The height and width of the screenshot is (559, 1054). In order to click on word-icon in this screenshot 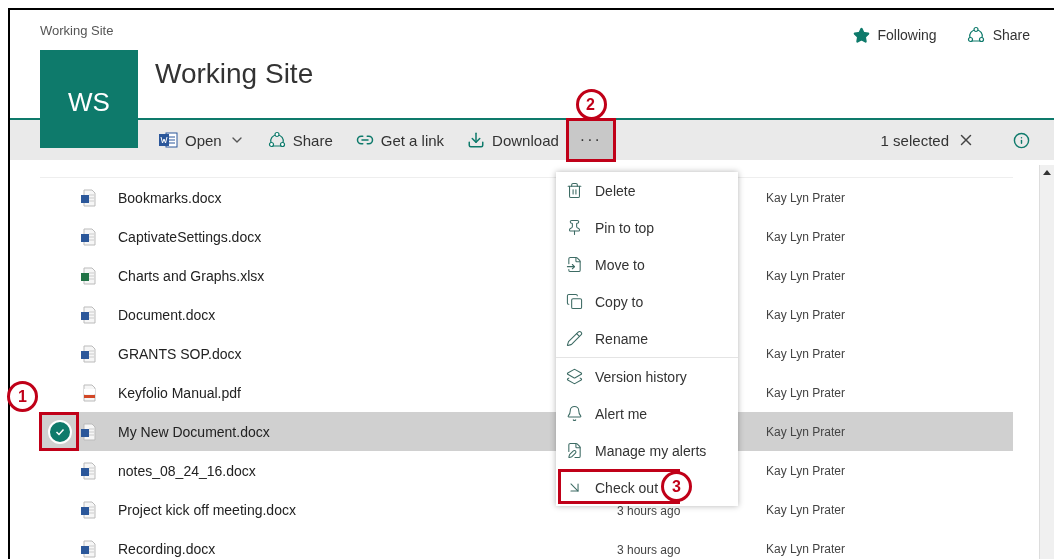, I will do `click(168, 140)`.